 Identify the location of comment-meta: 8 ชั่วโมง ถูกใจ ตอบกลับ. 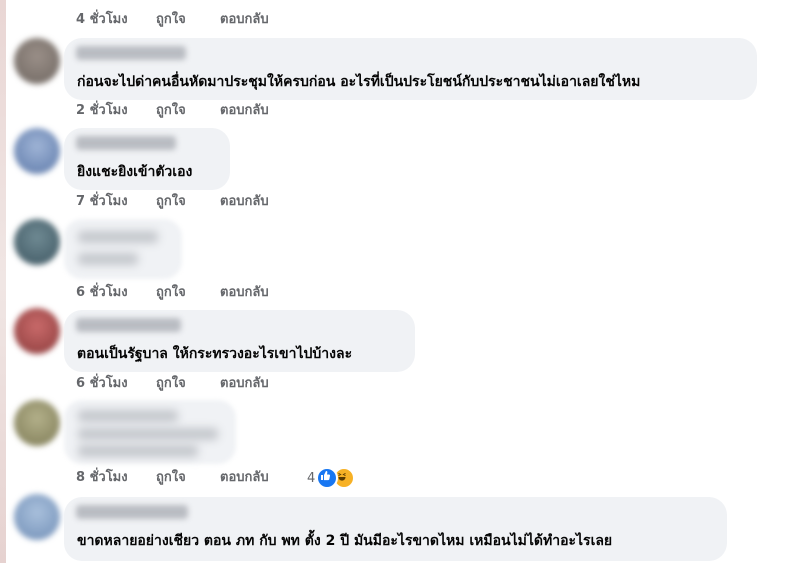
(190, 478).